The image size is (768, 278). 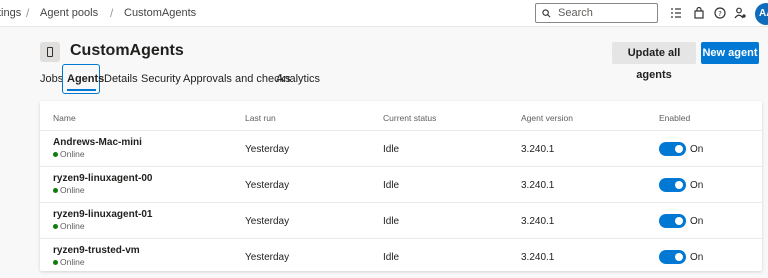 What do you see at coordinates (740, 13) in the screenshot?
I see `user-settings-icon` at bounding box center [740, 13].